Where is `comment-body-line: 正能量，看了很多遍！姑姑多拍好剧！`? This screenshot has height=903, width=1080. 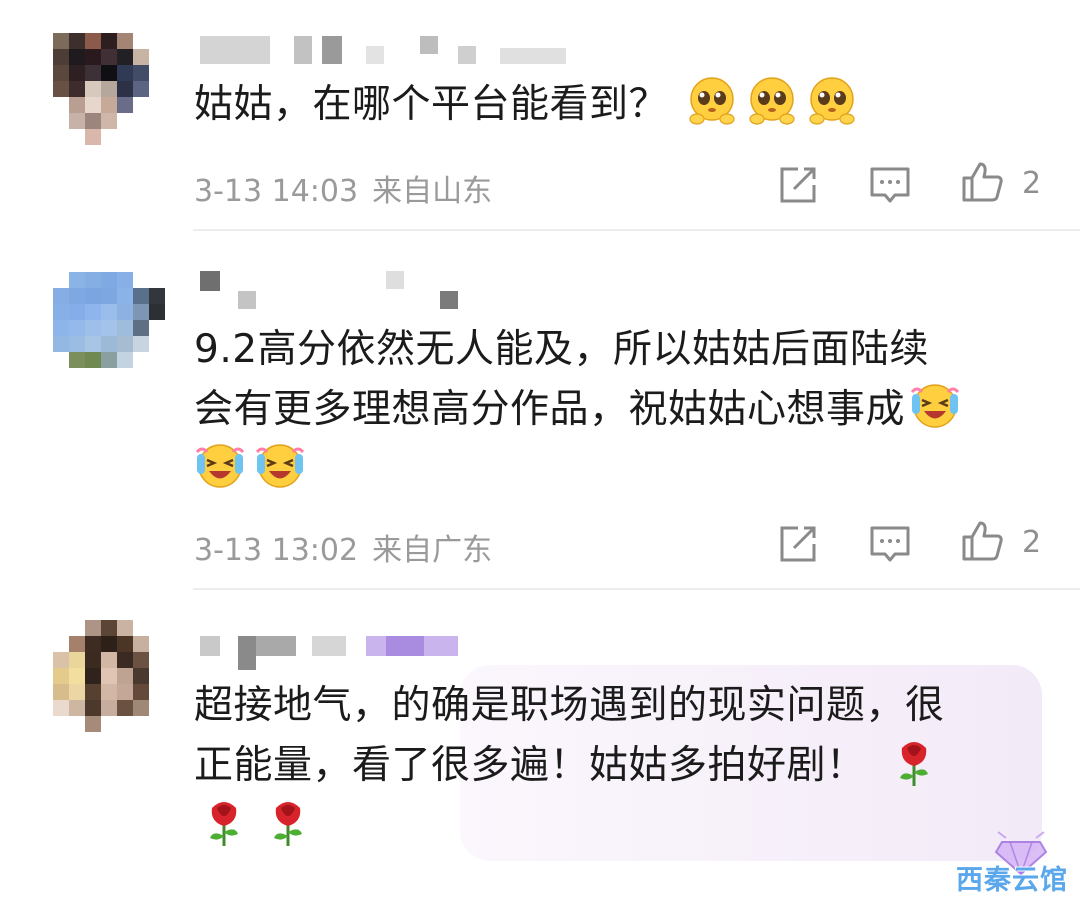 comment-body-line: 正能量，看了很多遍！姑姑多拍好剧！ is located at coordinates (569, 766).